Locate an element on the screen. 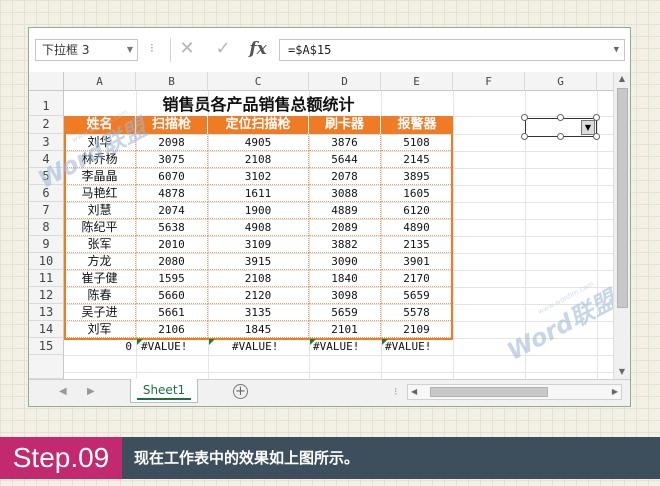  cell-positioning-scanner: 2120 is located at coordinates (258, 295).